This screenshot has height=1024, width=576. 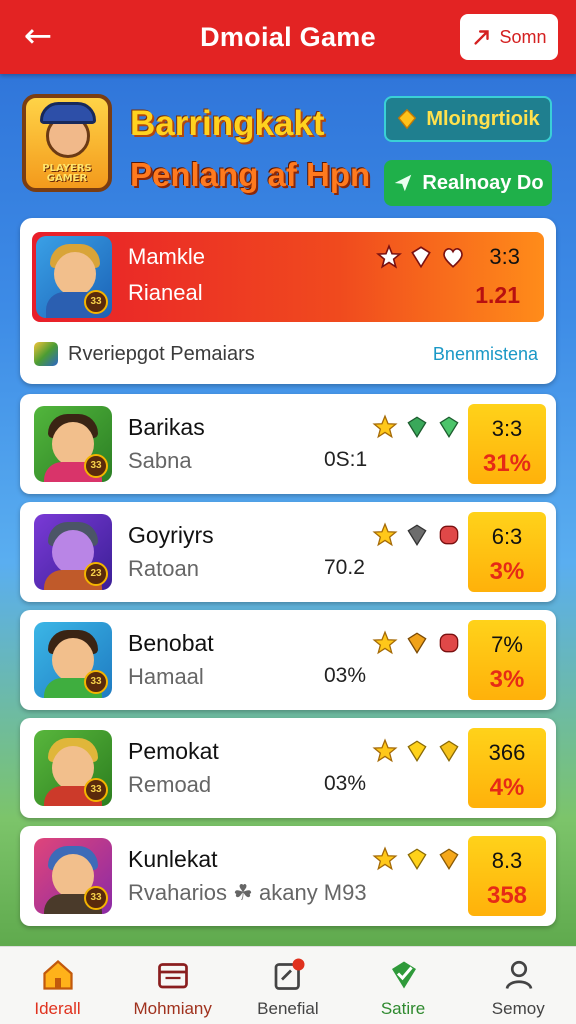 I want to click on nav-item-notes: Benefial, so click(x=287, y=985).